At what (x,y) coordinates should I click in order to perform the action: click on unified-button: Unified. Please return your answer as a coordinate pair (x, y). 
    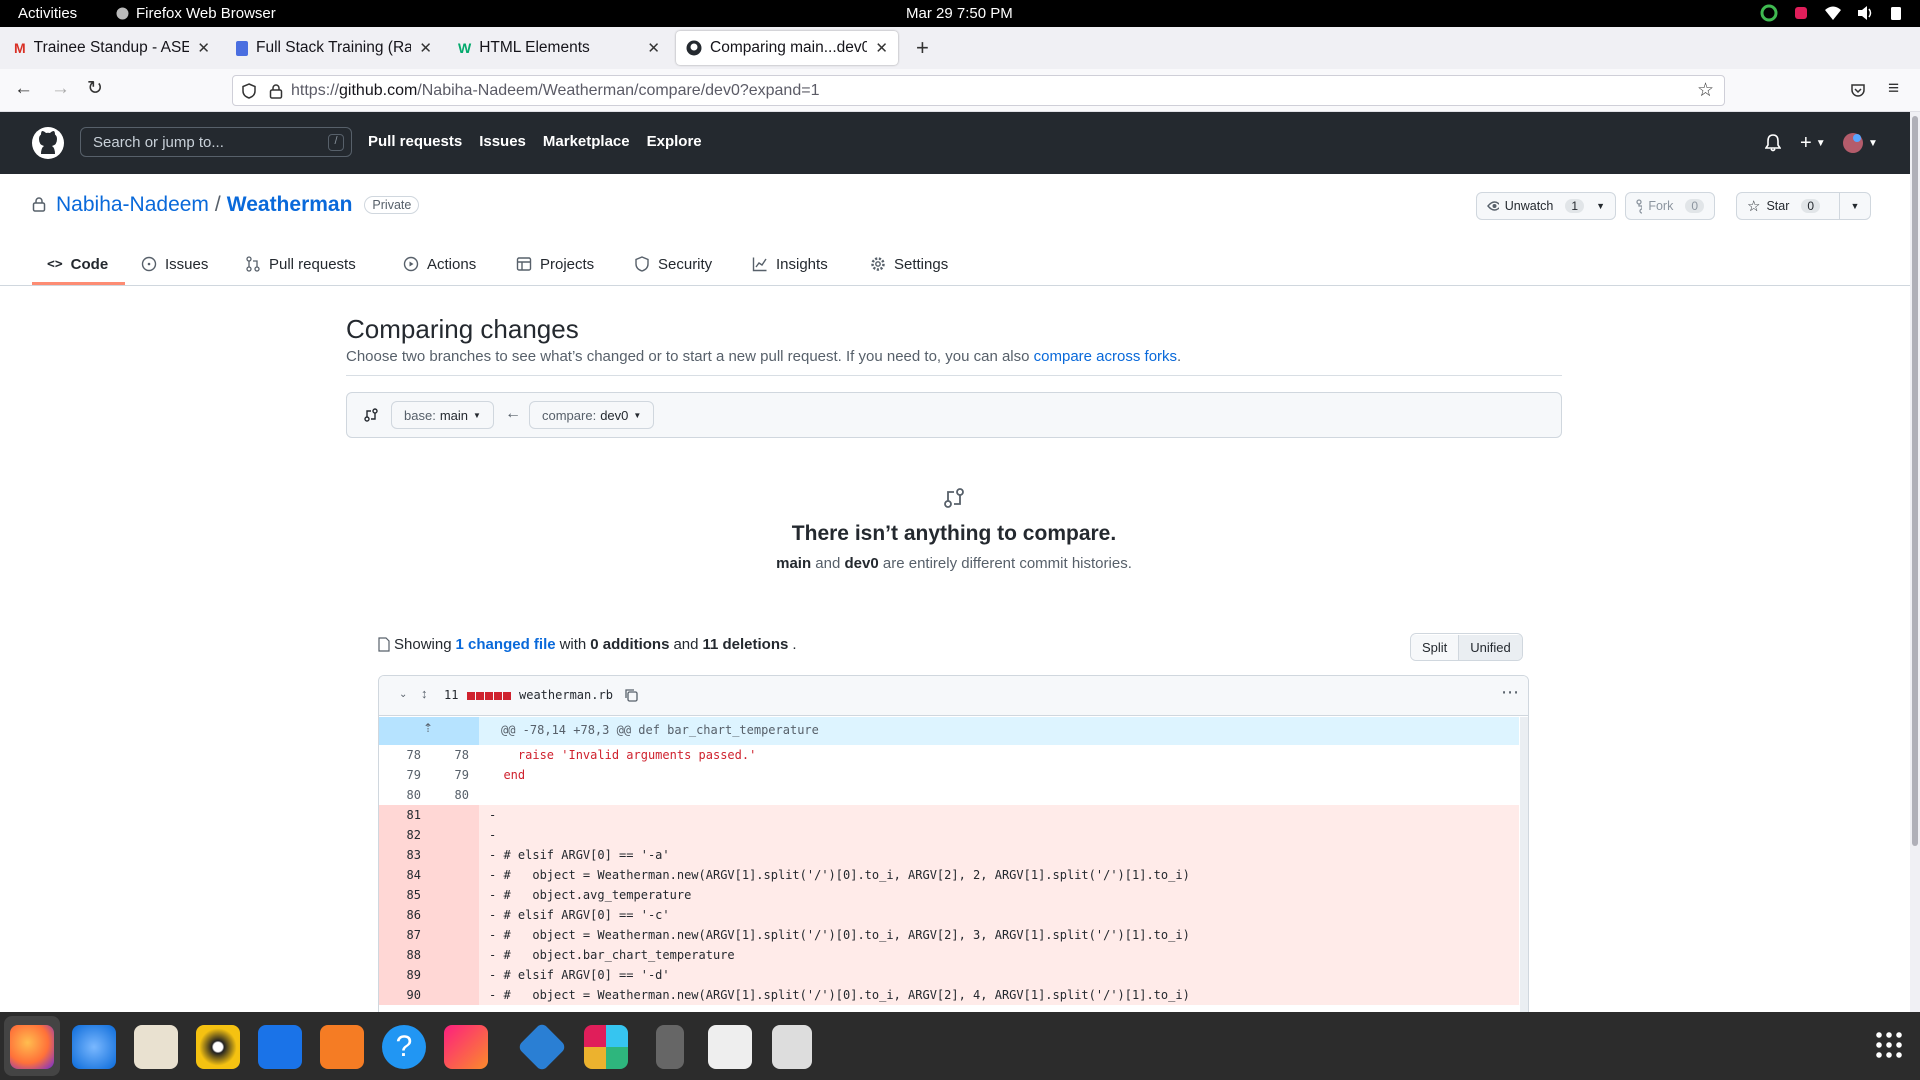
    Looking at the image, I should click on (1490, 647).